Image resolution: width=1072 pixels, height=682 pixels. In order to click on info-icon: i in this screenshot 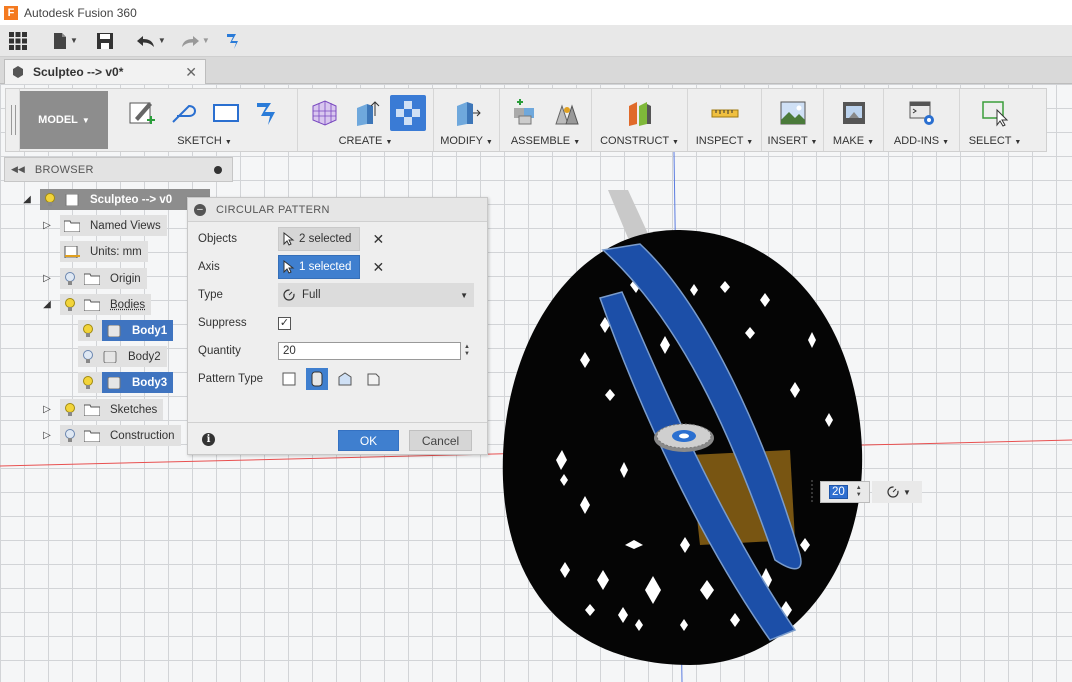, I will do `click(208, 439)`.